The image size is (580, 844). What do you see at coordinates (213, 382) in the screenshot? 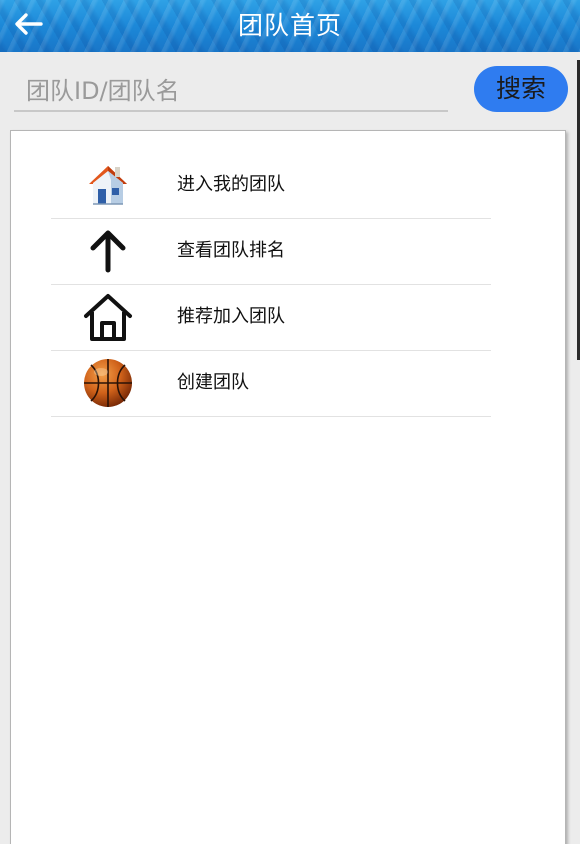
I see `menu-item-label: 创建团队` at bounding box center [213, 382].